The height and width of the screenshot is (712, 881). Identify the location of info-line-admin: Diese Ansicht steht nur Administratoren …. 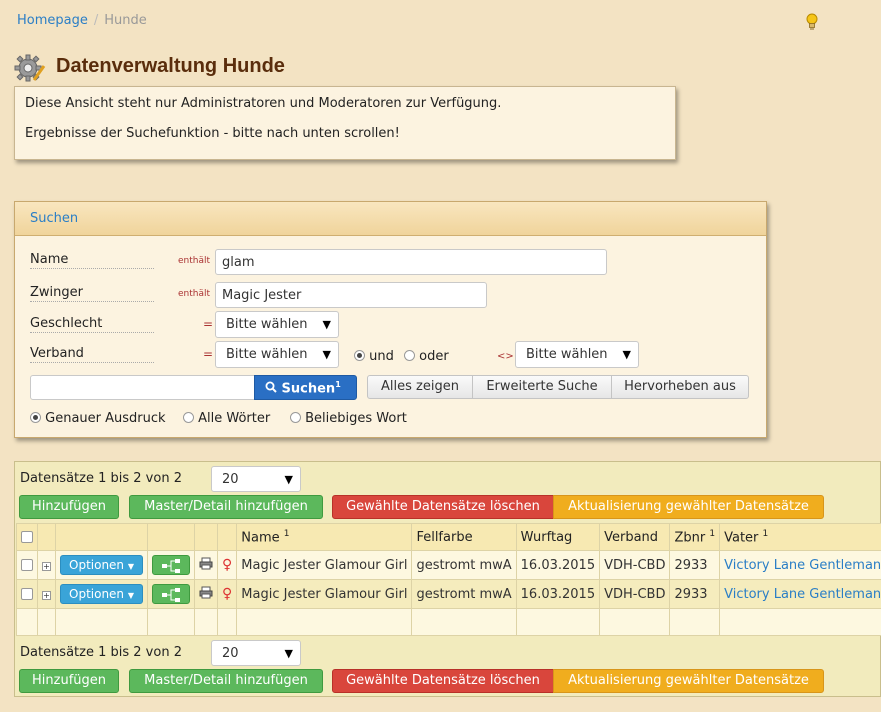
(263, 103).